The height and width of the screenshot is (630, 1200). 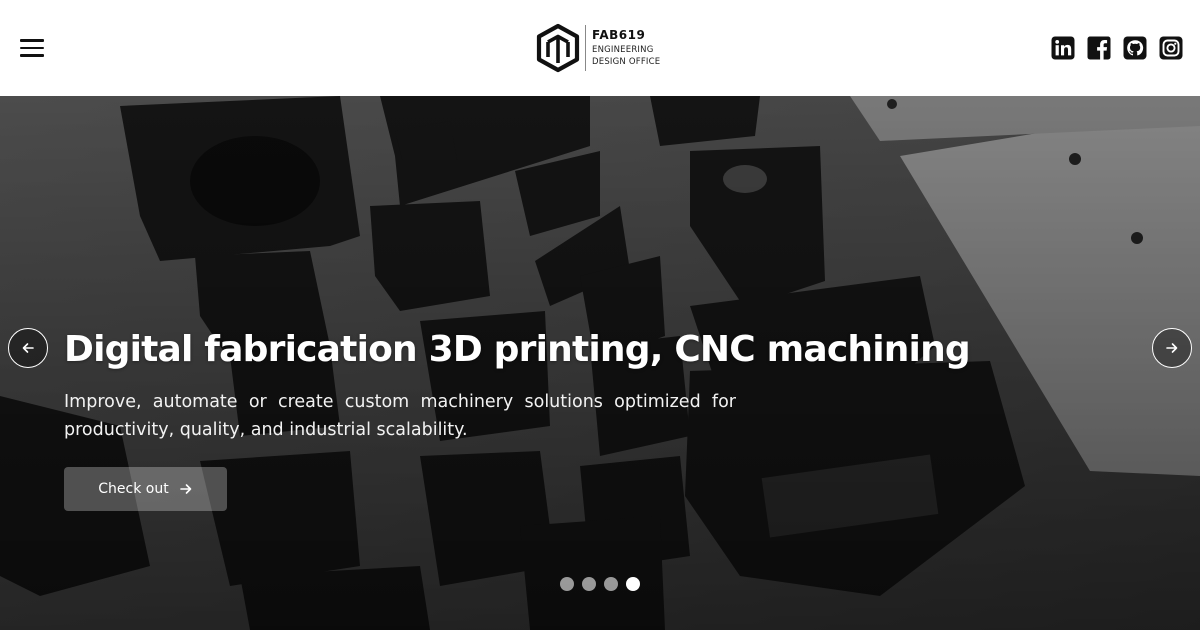 I want to click on instagram-icon, so click(x=1171, y=48).